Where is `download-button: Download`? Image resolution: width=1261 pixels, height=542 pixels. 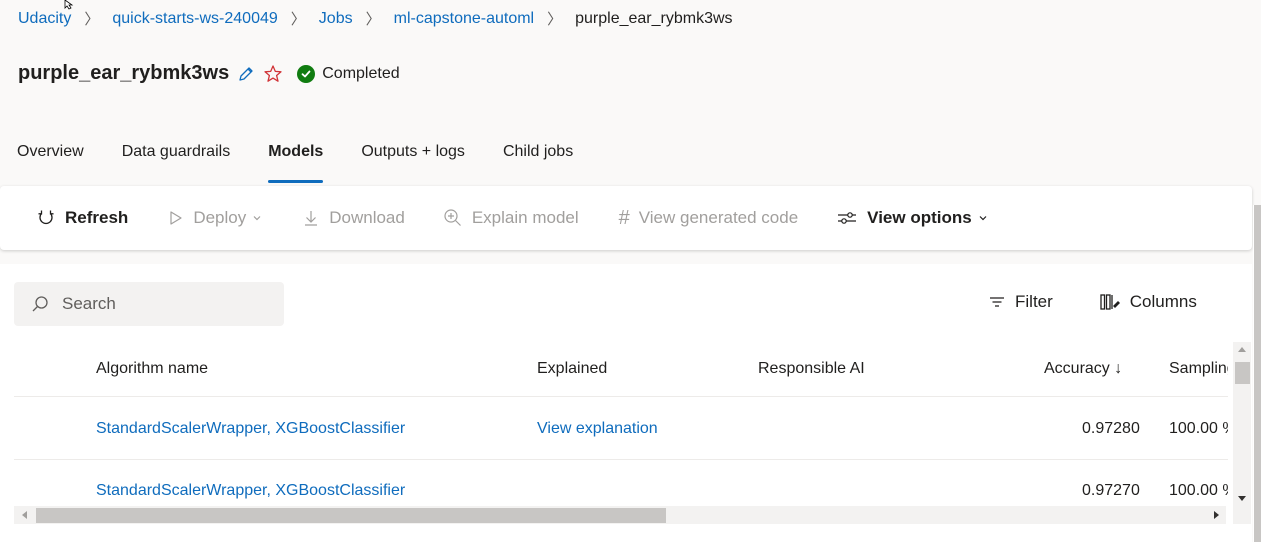
download-button: Download is located at coordinates (353, 218).